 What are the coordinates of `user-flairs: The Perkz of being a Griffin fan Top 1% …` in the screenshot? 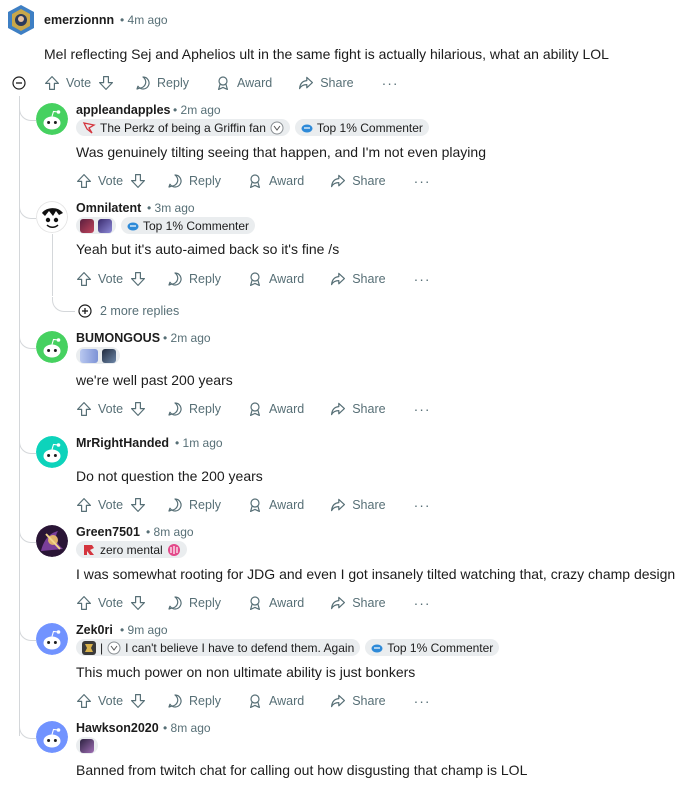 It's located at (252, 127).